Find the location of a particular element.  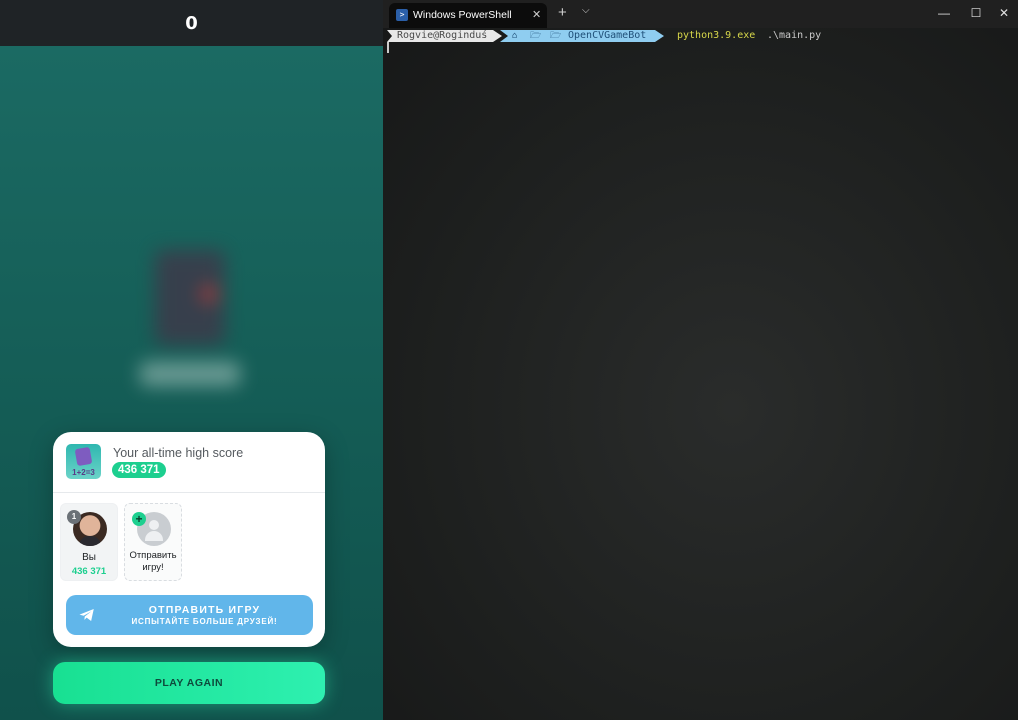

telegram-icon is located at coordinates (86, 615).